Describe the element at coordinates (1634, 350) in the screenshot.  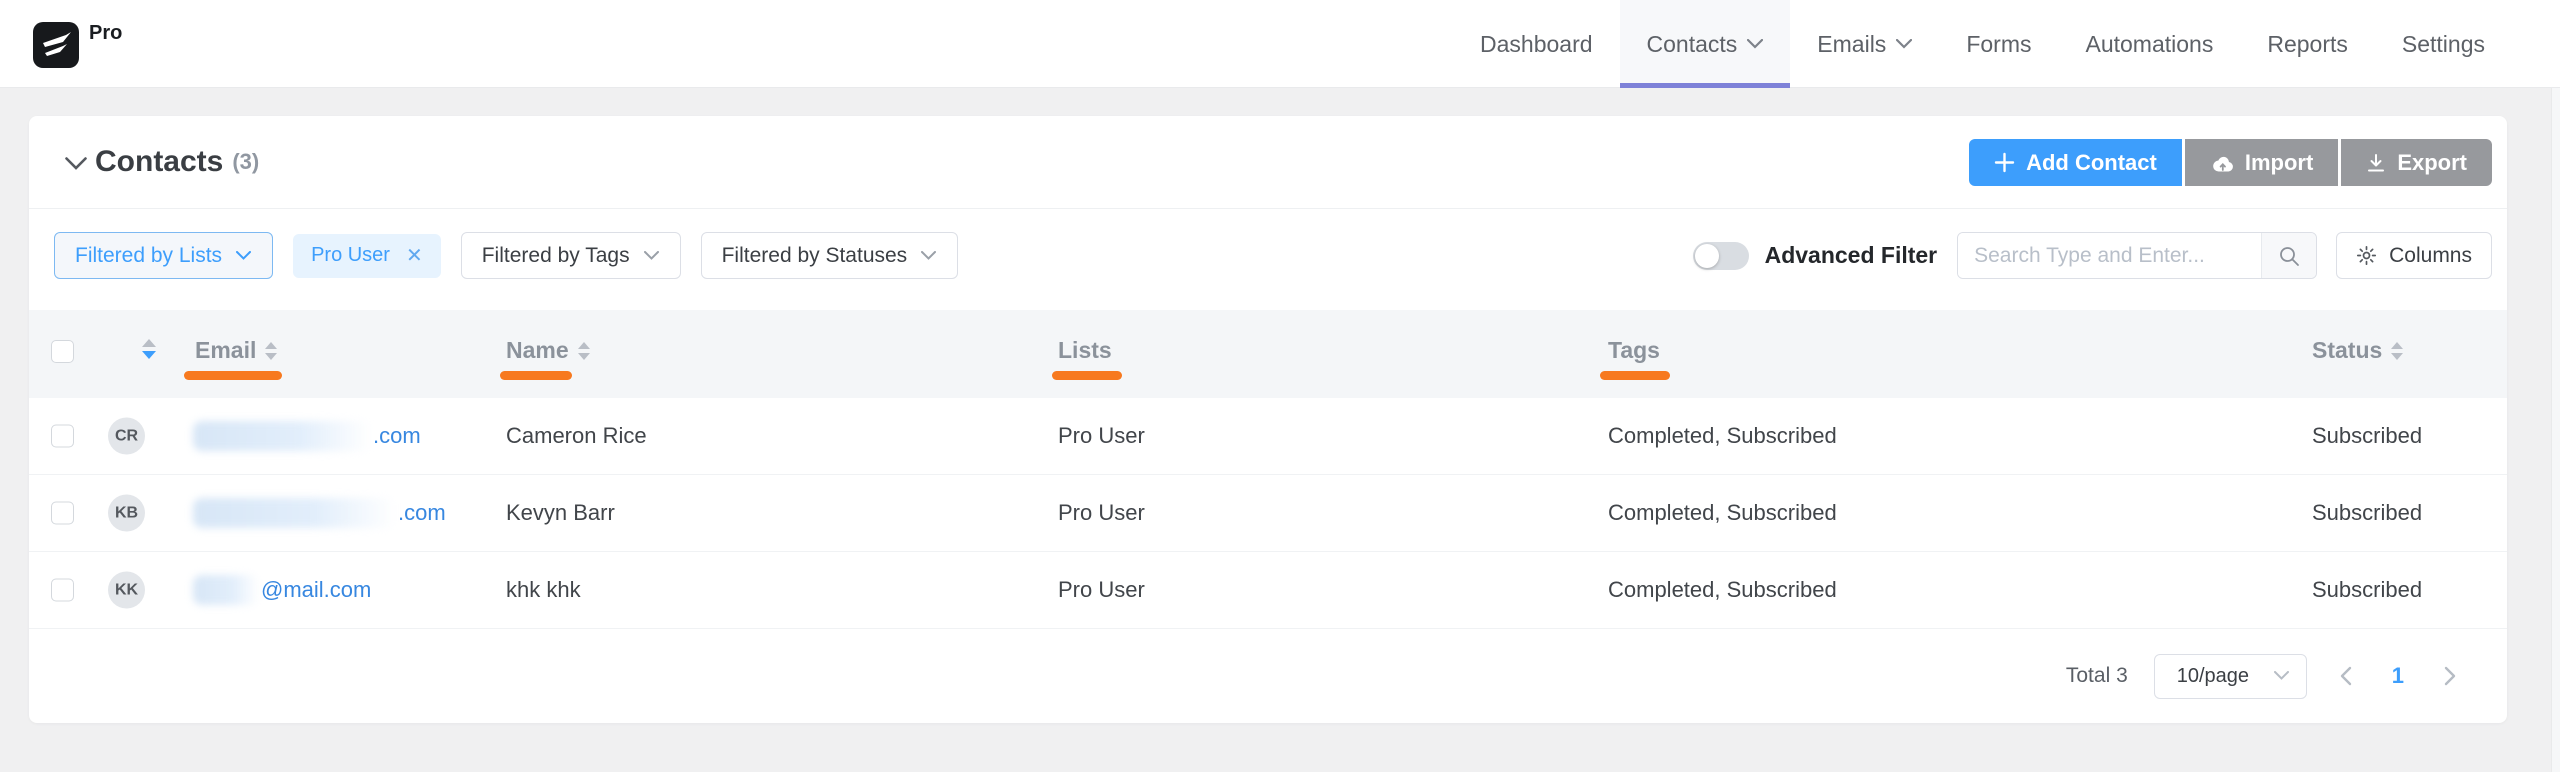
I see `column-header-tags: Tags` at that location.